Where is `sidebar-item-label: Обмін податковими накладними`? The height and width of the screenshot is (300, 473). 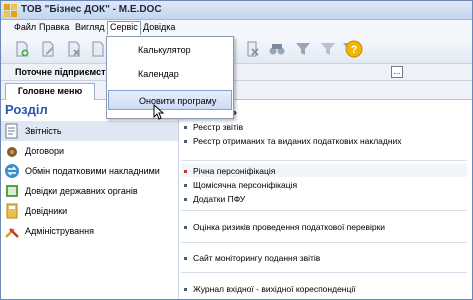 sidebar-item-label: Обмін податковими накладними is located at coordinates (92, 171).